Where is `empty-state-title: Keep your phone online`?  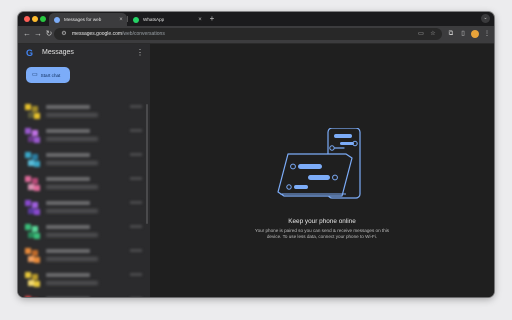 empty-state-title: Keep your phone online is located at coordinates (322, 221).